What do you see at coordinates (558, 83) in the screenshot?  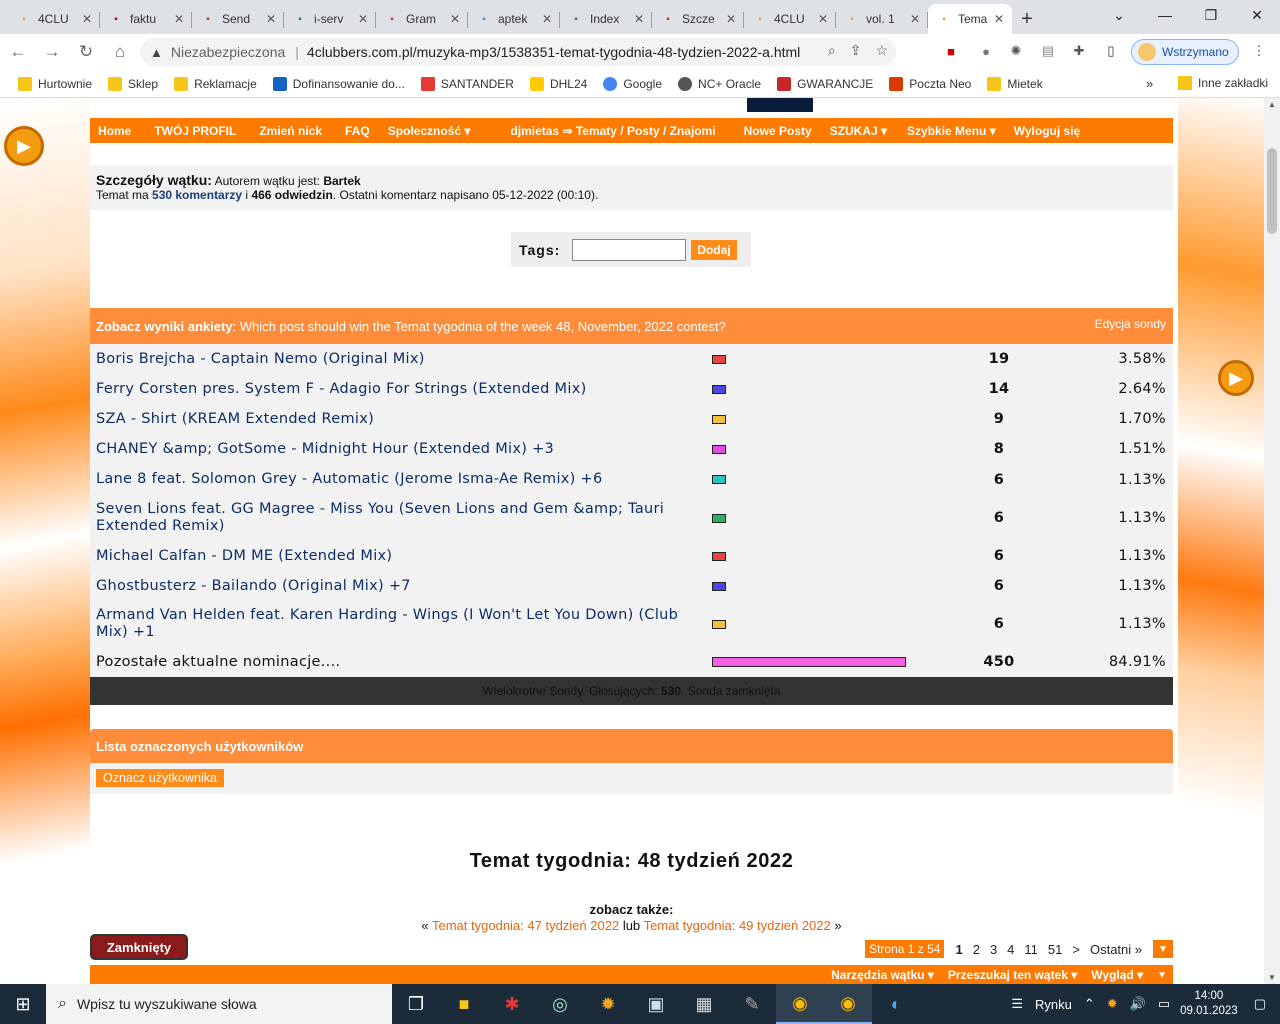 I see `bookmark-item: DHL24` at bounding box center [558, 83].